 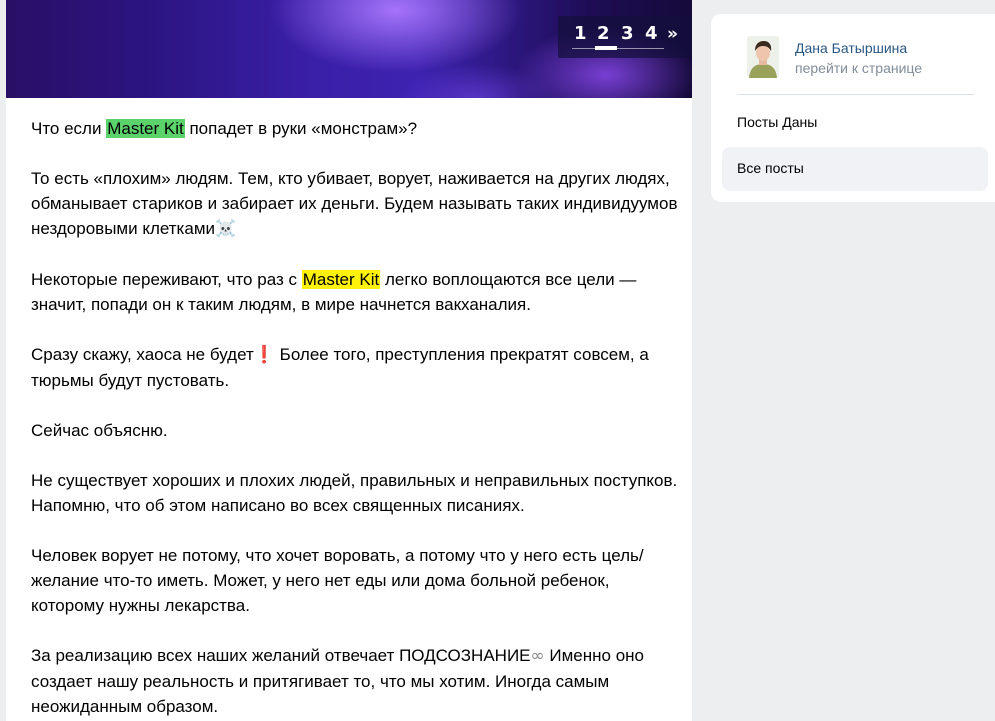 What do you see at coordinates (142, 354) in the screenshot?
I see `text-run: Сразу скажу, хаоса не будет` at bounding box center [142, 354].